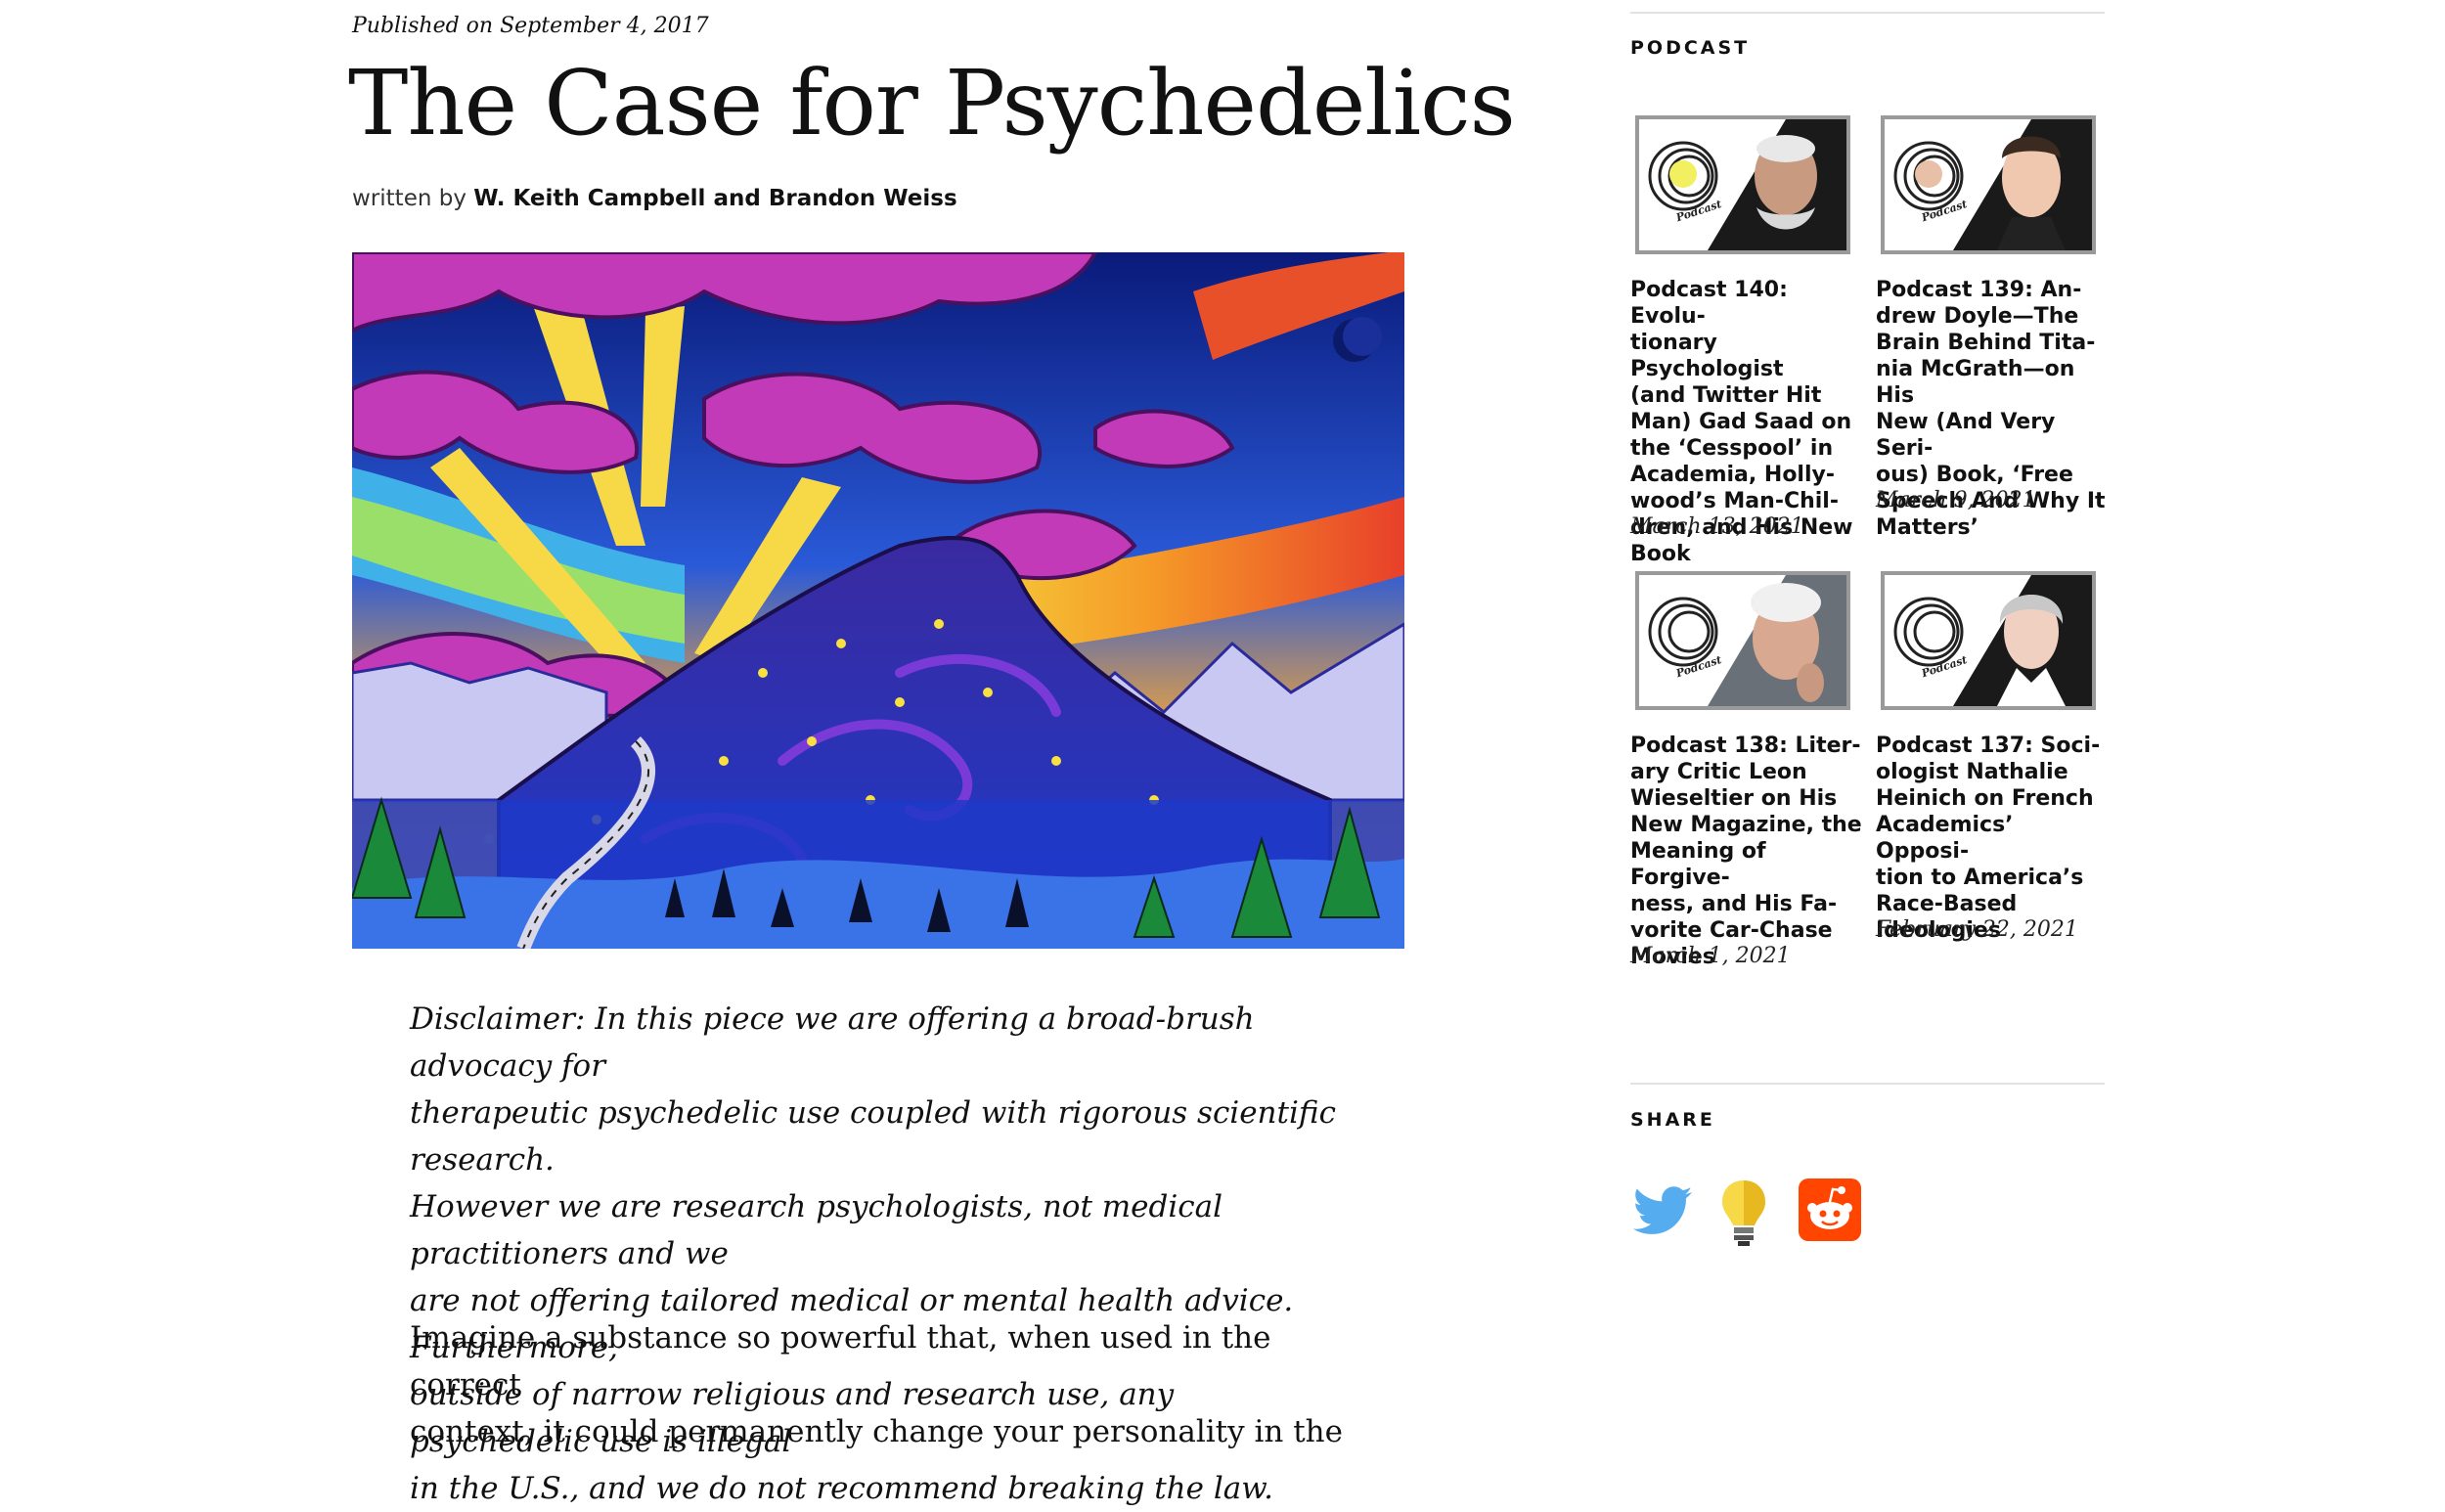 This screenshot has height=1512, width=2445. I want to click on podcast-title-line: tion to America’s, so click(1980, 878).